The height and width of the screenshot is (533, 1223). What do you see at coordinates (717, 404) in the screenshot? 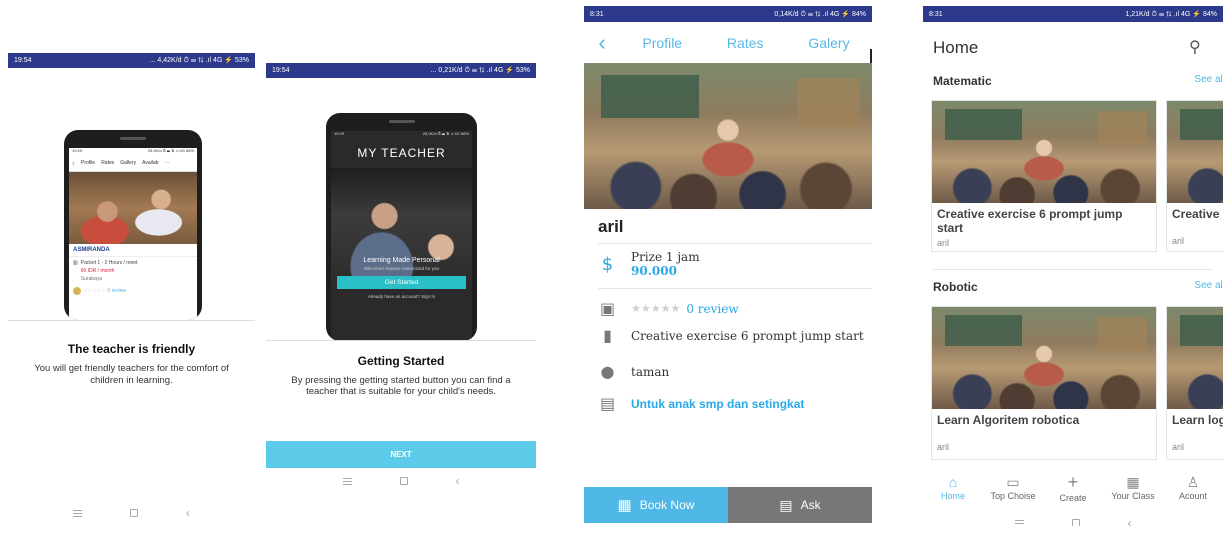
I see `audience-text: Untuk anak smp dan setingkat` at bounding box center [717, 404].